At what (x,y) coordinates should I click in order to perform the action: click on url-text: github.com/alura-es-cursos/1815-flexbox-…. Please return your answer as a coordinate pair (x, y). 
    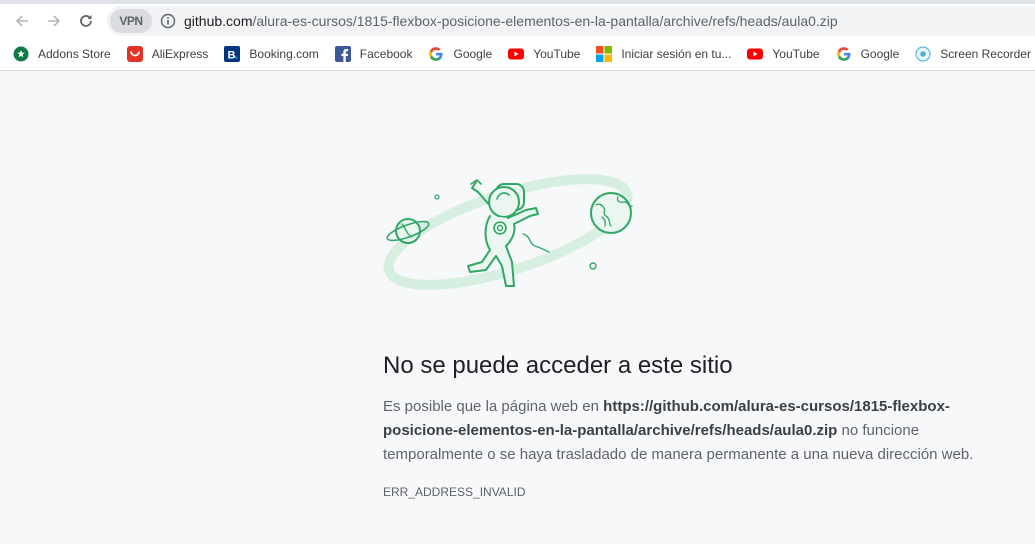
    Looking at the image, I should click on (511, 21).